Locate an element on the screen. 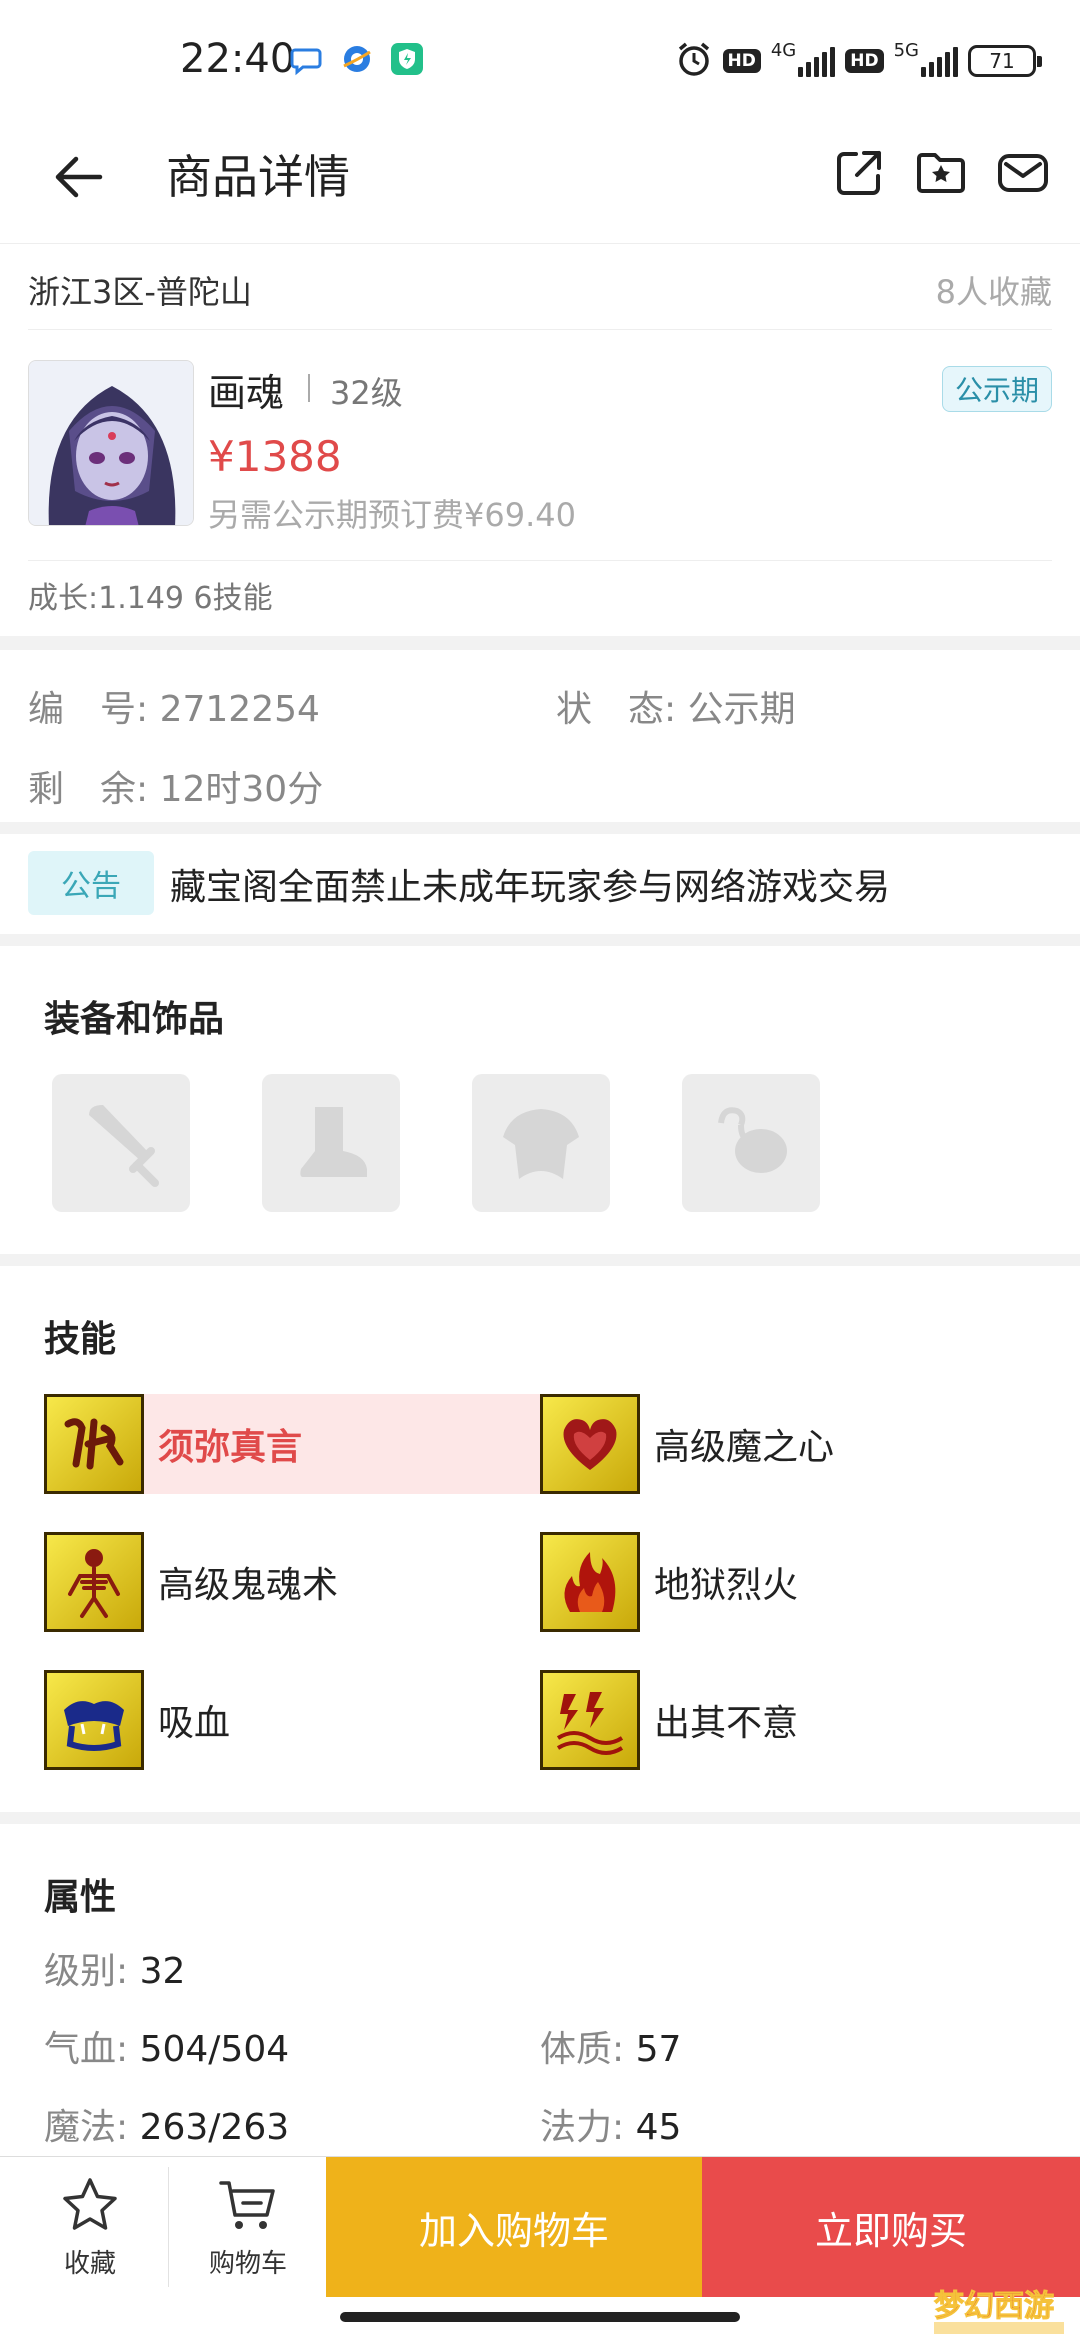 This screenshot has width=1080, height=2340. product-summary: 画魂 32级 公示期 ¥1388 另需公示期预订费¥69.40 is located at coordinates (540, 460).